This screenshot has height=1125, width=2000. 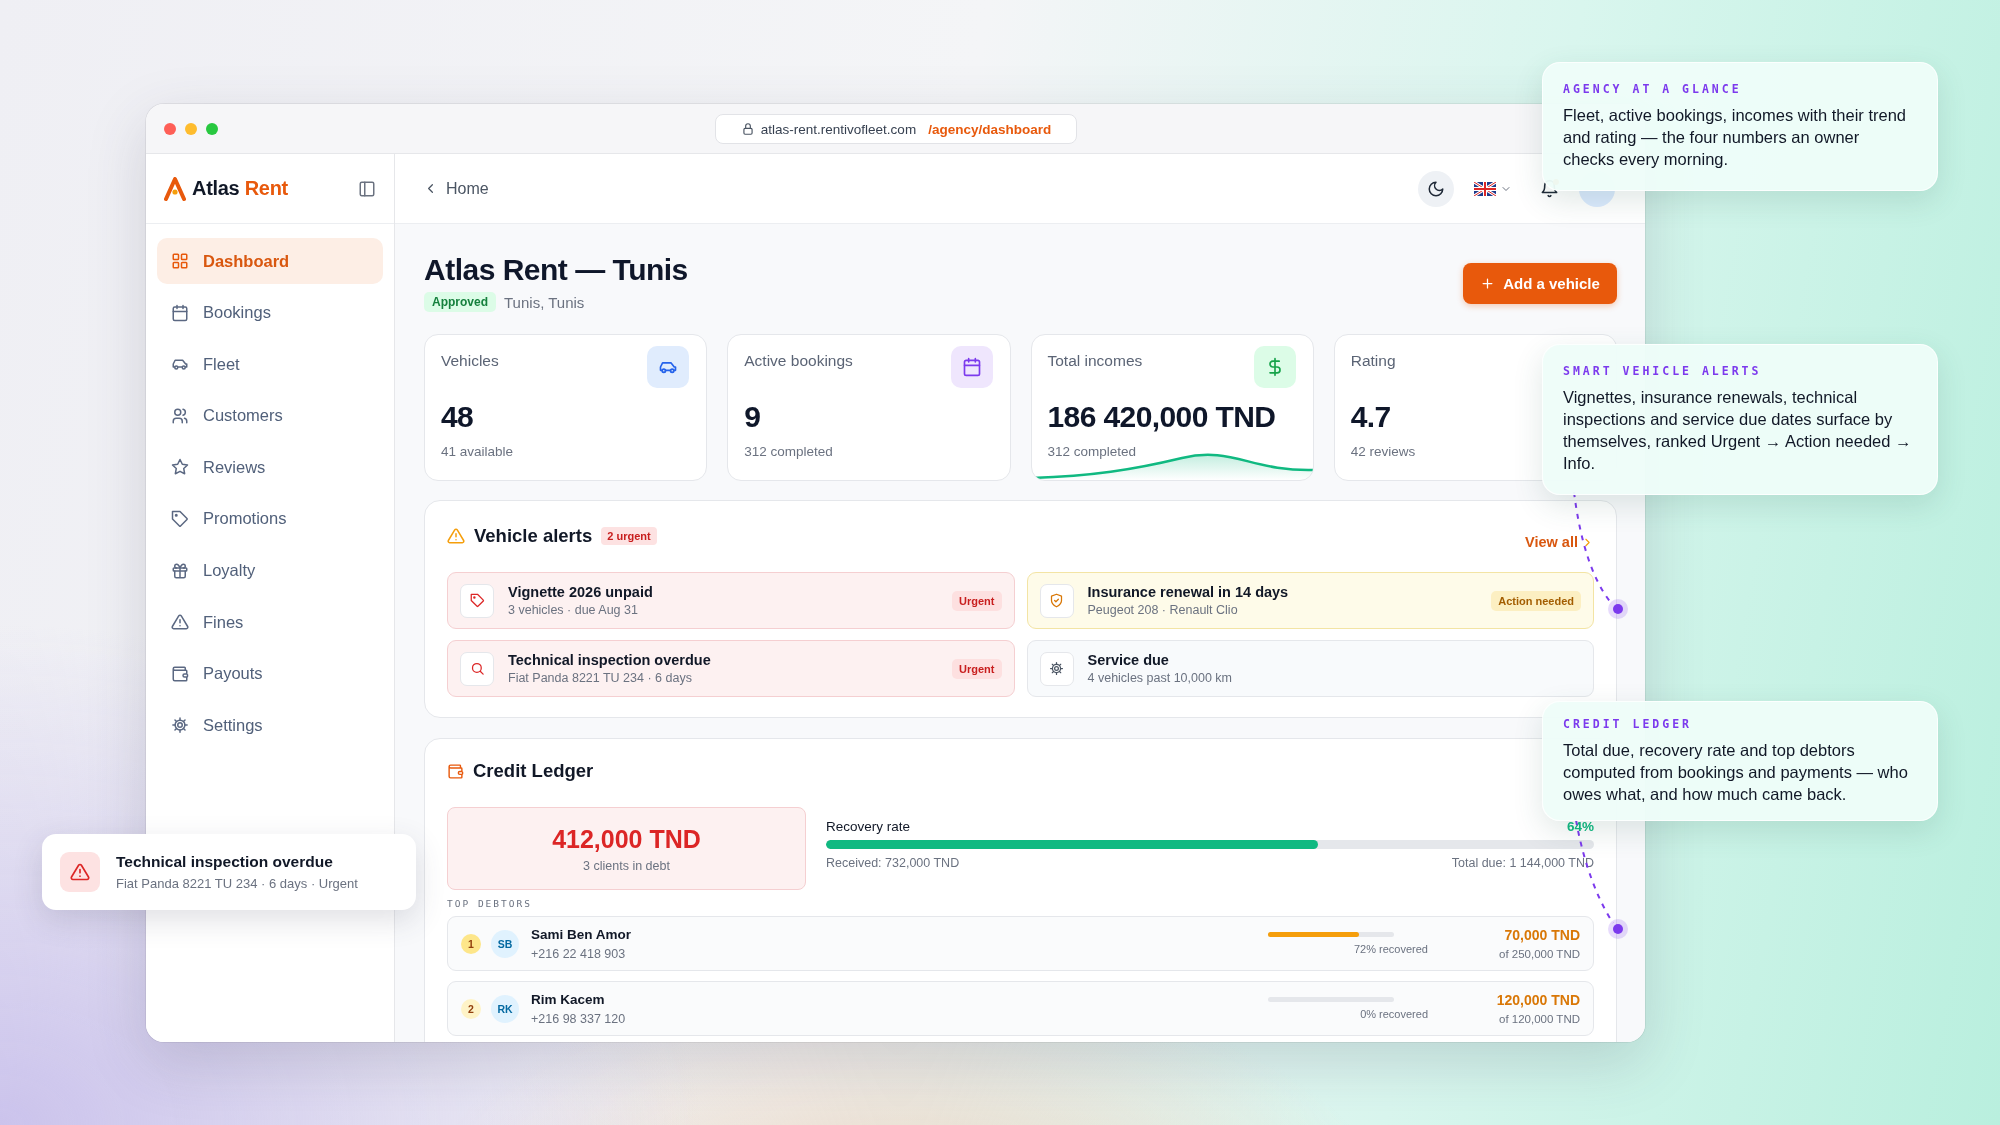 I want to click on back-link: Home, so click(x=456, y=188).